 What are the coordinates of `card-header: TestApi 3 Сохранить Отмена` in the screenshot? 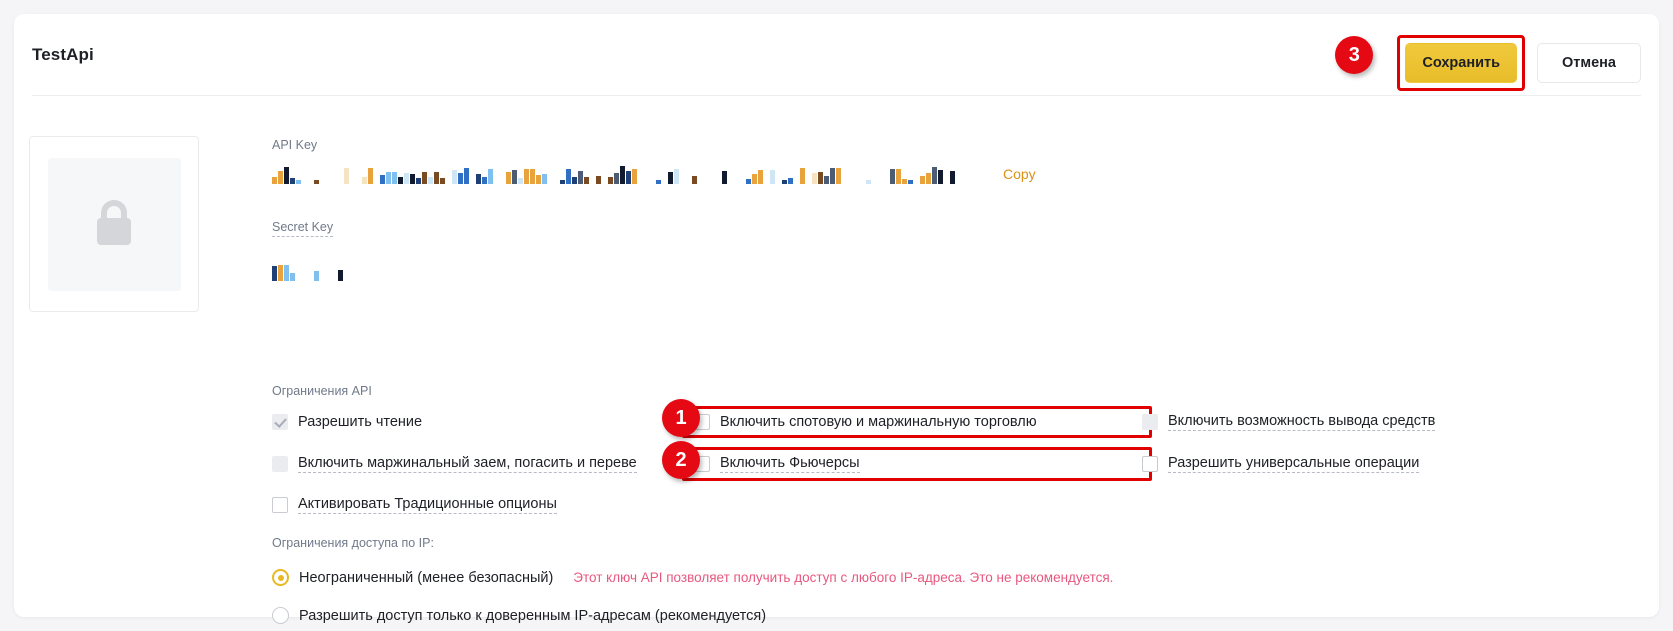 It's located at (836, 55).